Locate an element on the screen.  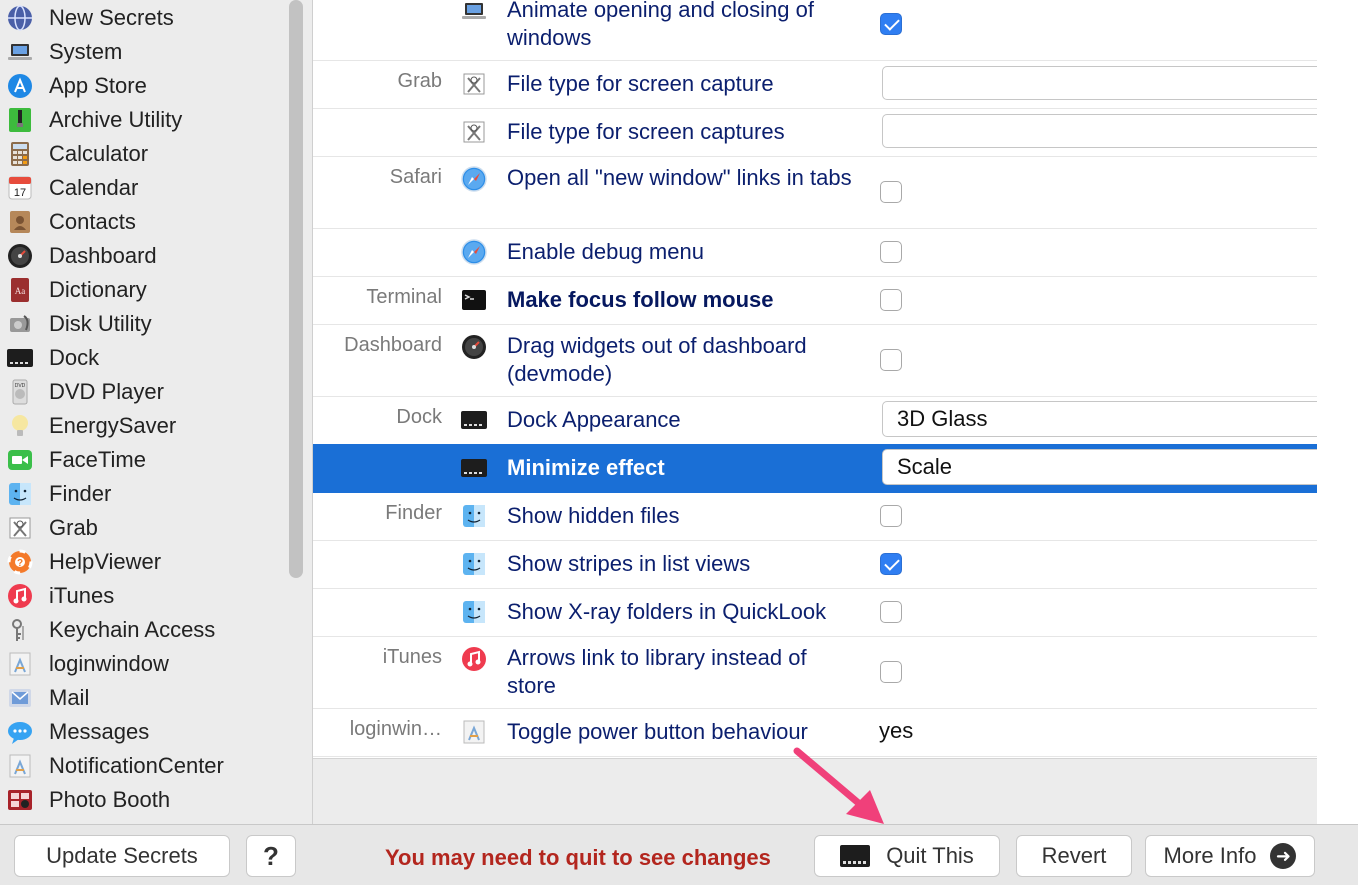
sidebar-item-label: Finder is located at coordinates (80, 493).